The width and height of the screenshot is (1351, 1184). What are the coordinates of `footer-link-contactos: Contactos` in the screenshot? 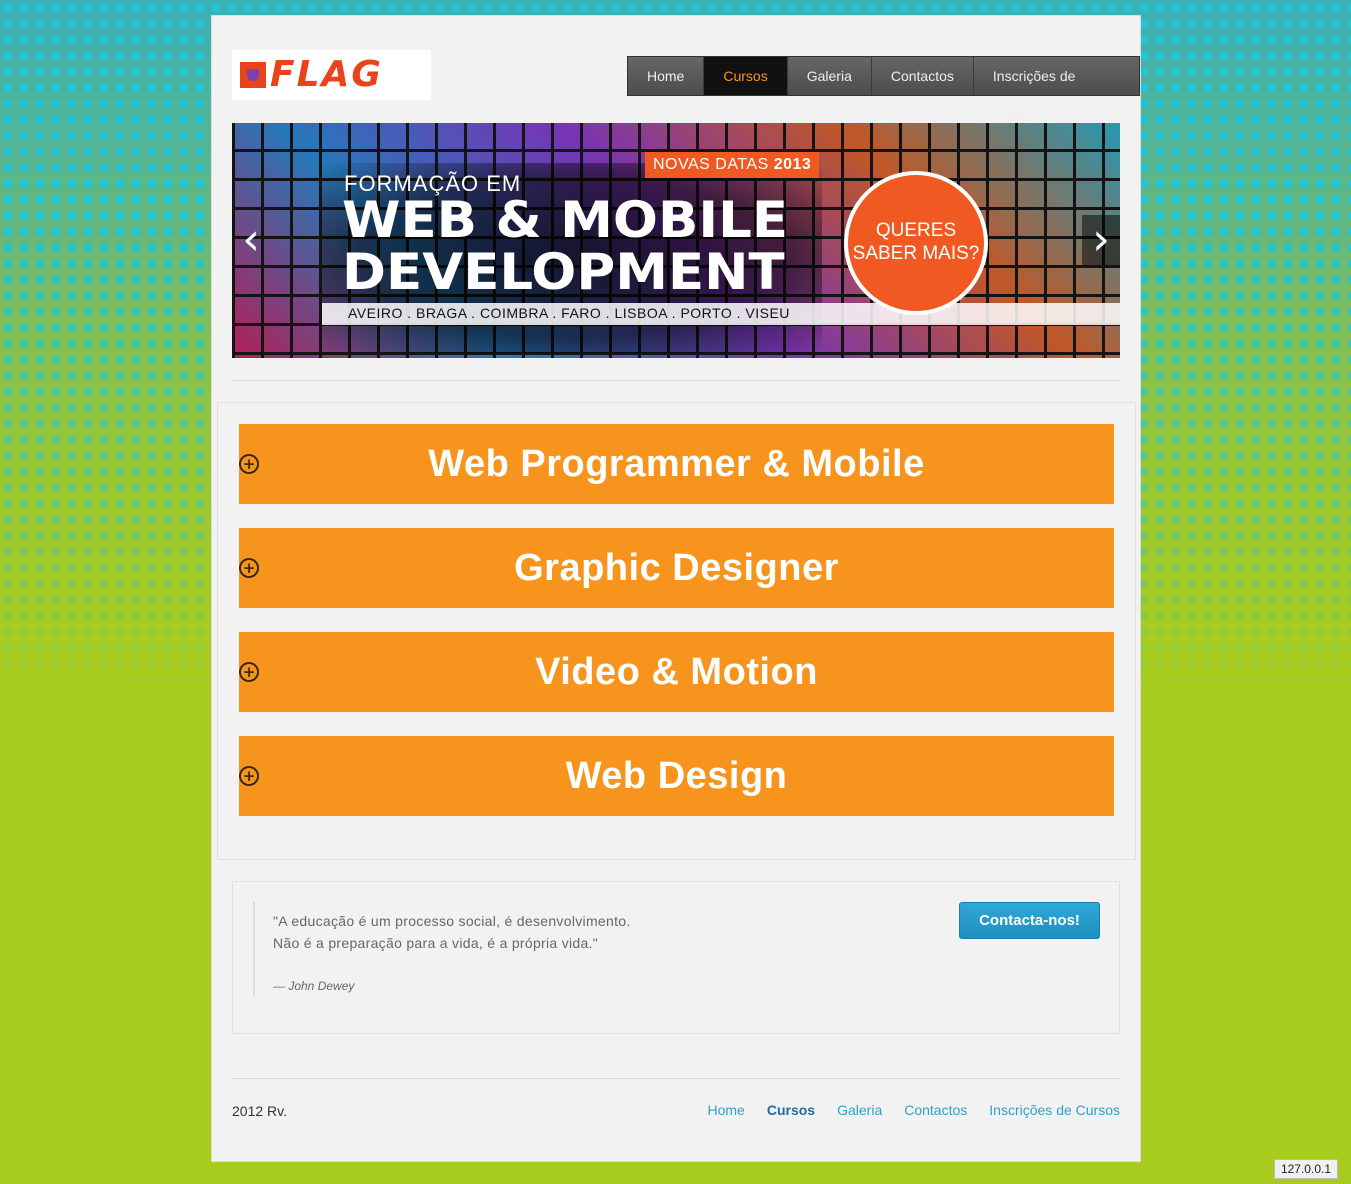 It's located at (935, 1110).